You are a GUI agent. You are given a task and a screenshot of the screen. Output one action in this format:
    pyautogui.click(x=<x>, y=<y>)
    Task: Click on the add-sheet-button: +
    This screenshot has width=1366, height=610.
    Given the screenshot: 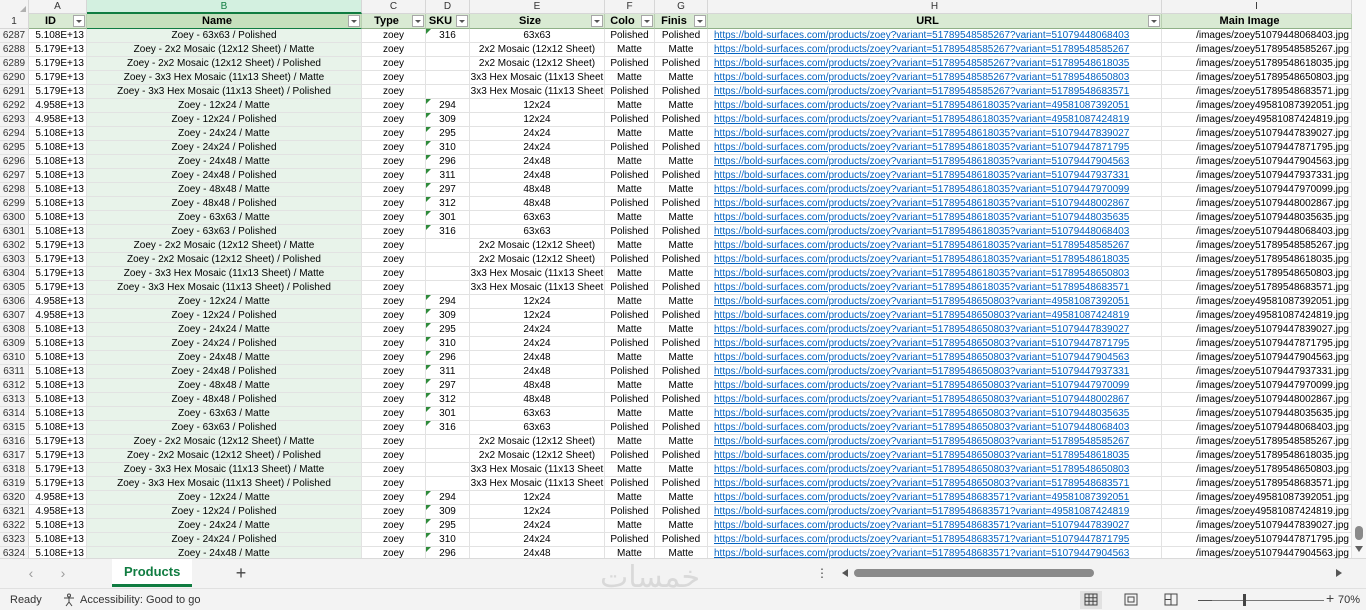 What is the action you would take?
    pyautogui.click(x=241, y=573)
    